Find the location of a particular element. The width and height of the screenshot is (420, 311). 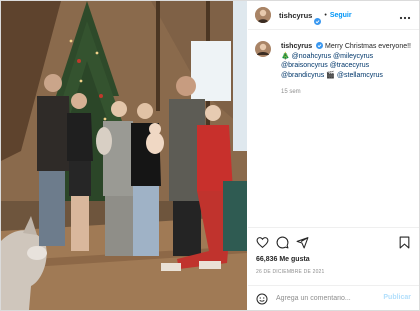

verified-badge-icon is located at coordinates (318, 18).